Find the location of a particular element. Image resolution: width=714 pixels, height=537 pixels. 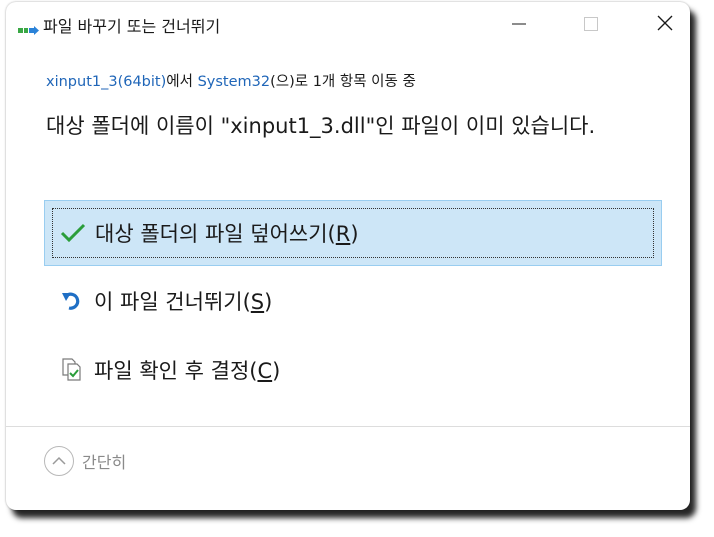

fewer-details-button: 간단히 is located at coordinates (85, 461).